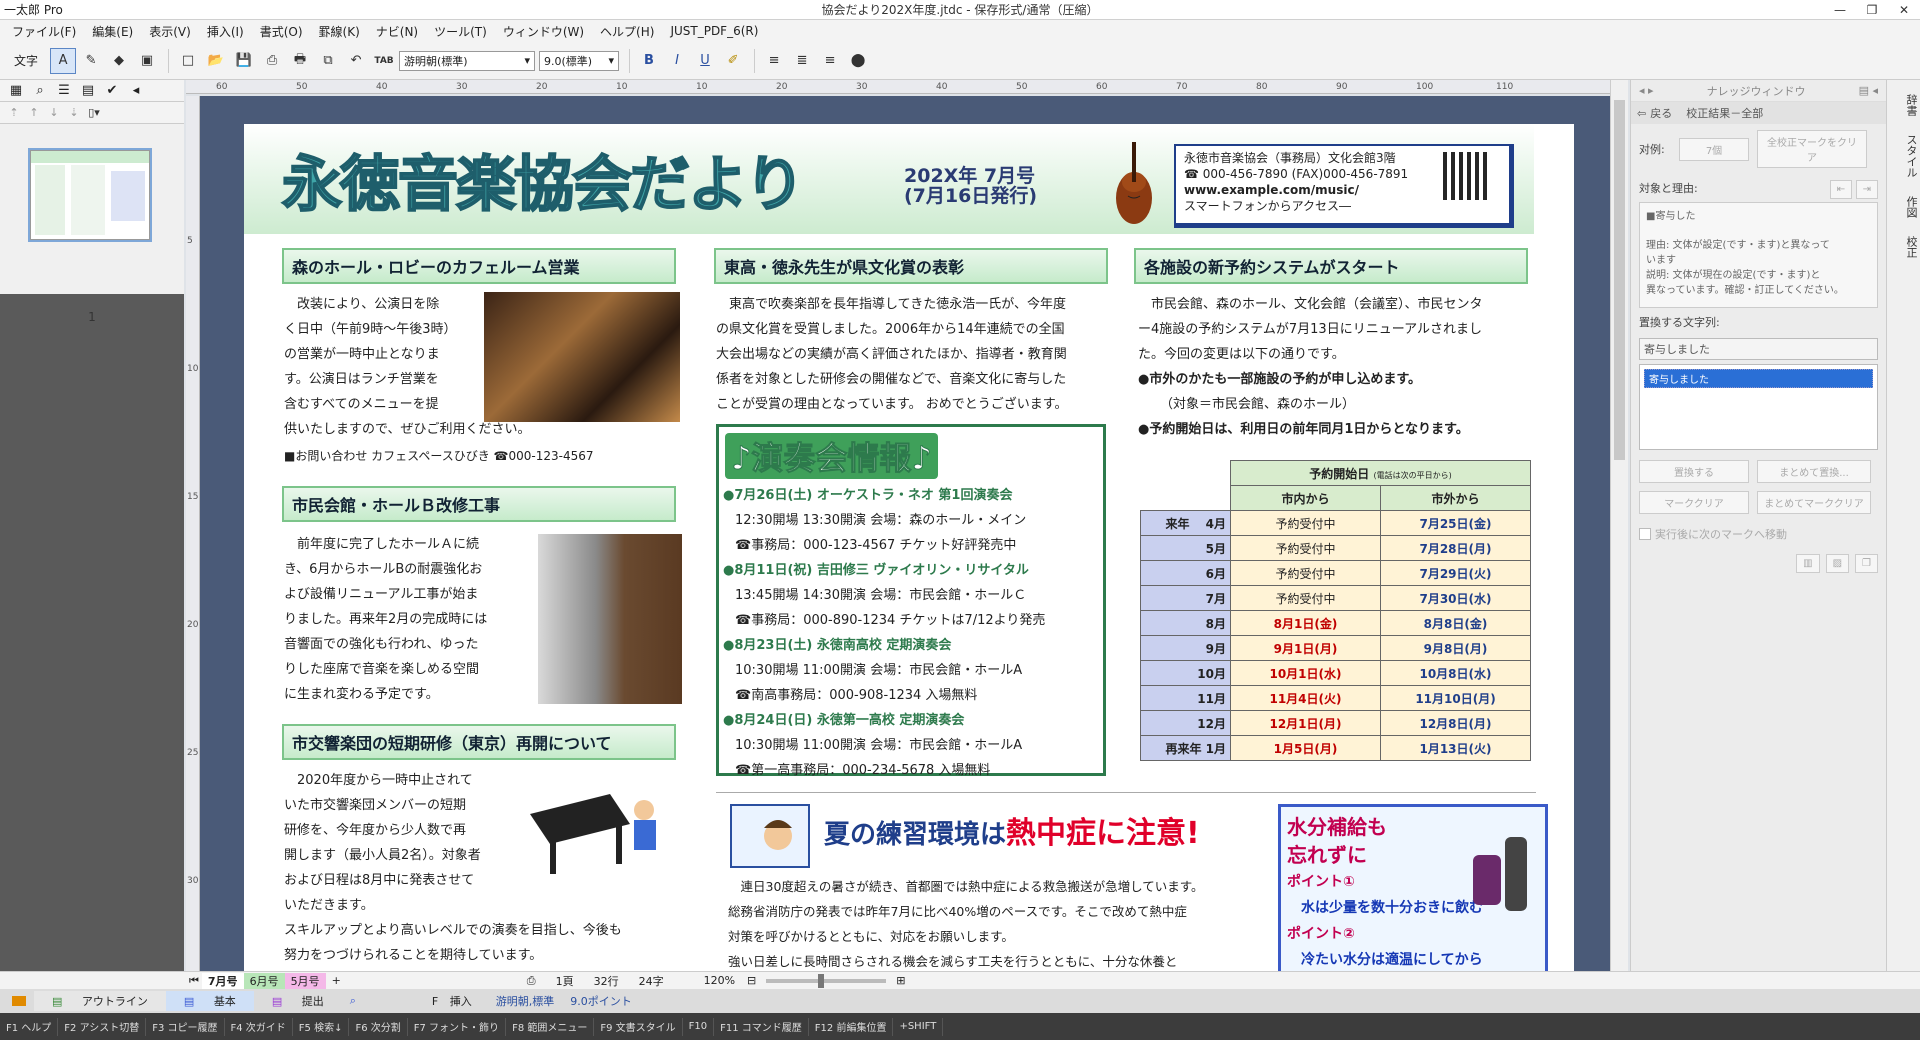 This screenshot has height=1040, width=1920. Describe the element at coordinates (378, 1026) in the screenshot. I see `function-key: F6 次分割` at that location.